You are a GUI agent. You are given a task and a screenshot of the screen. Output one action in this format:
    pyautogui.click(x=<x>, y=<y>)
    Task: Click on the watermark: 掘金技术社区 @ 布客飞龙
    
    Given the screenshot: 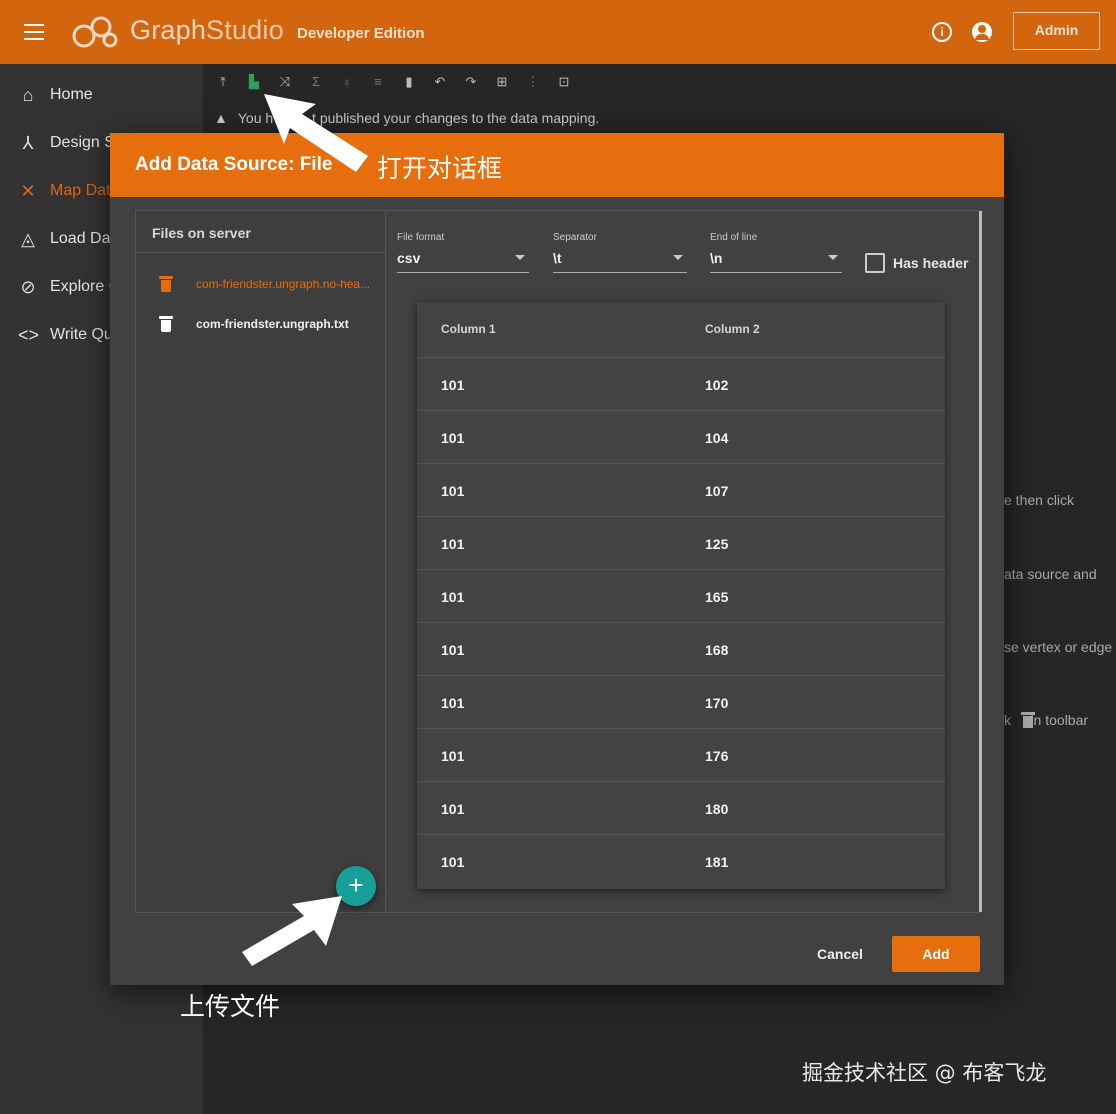 What is the action you would take?
    pyautogui.click(x=924, y=1073)
    